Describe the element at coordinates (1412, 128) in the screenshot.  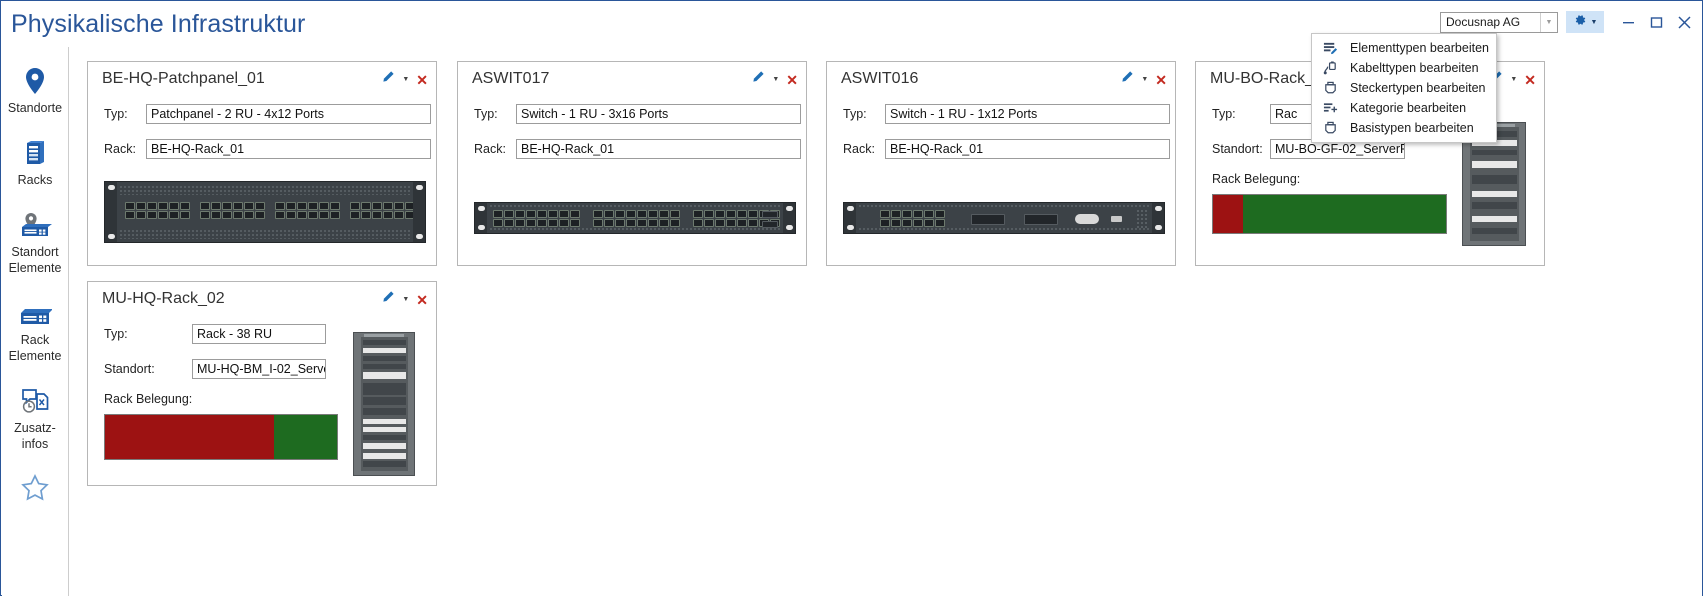
I see `menu-item-label: Basistypen bearbeiten` at that location.